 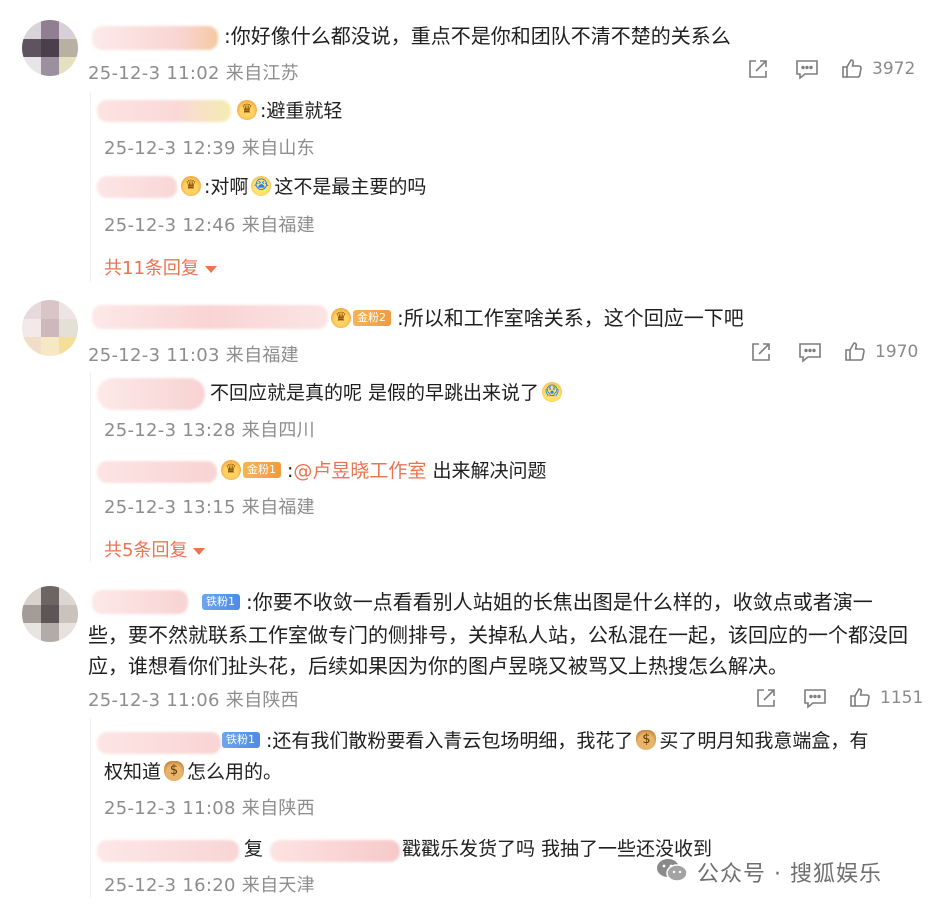 What do you see at coordinates (209, 148) in the screenshot?
I see `reply-meta: 25-12-3 12:39 来自山东` at bounding box center [209, 148].